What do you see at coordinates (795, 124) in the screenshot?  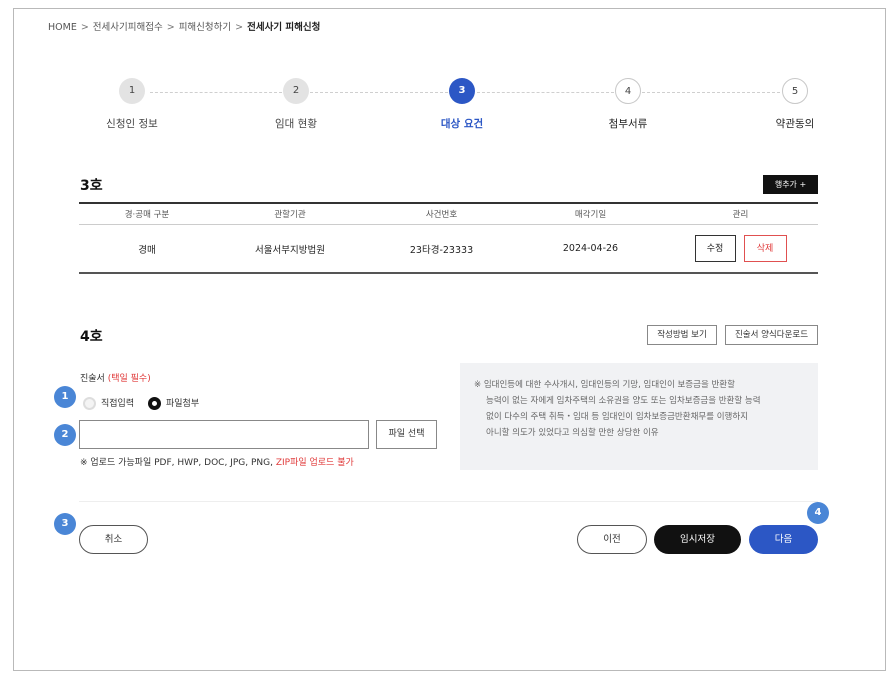 I see `step-label: 약관동의` at bounding box center [795, 124].